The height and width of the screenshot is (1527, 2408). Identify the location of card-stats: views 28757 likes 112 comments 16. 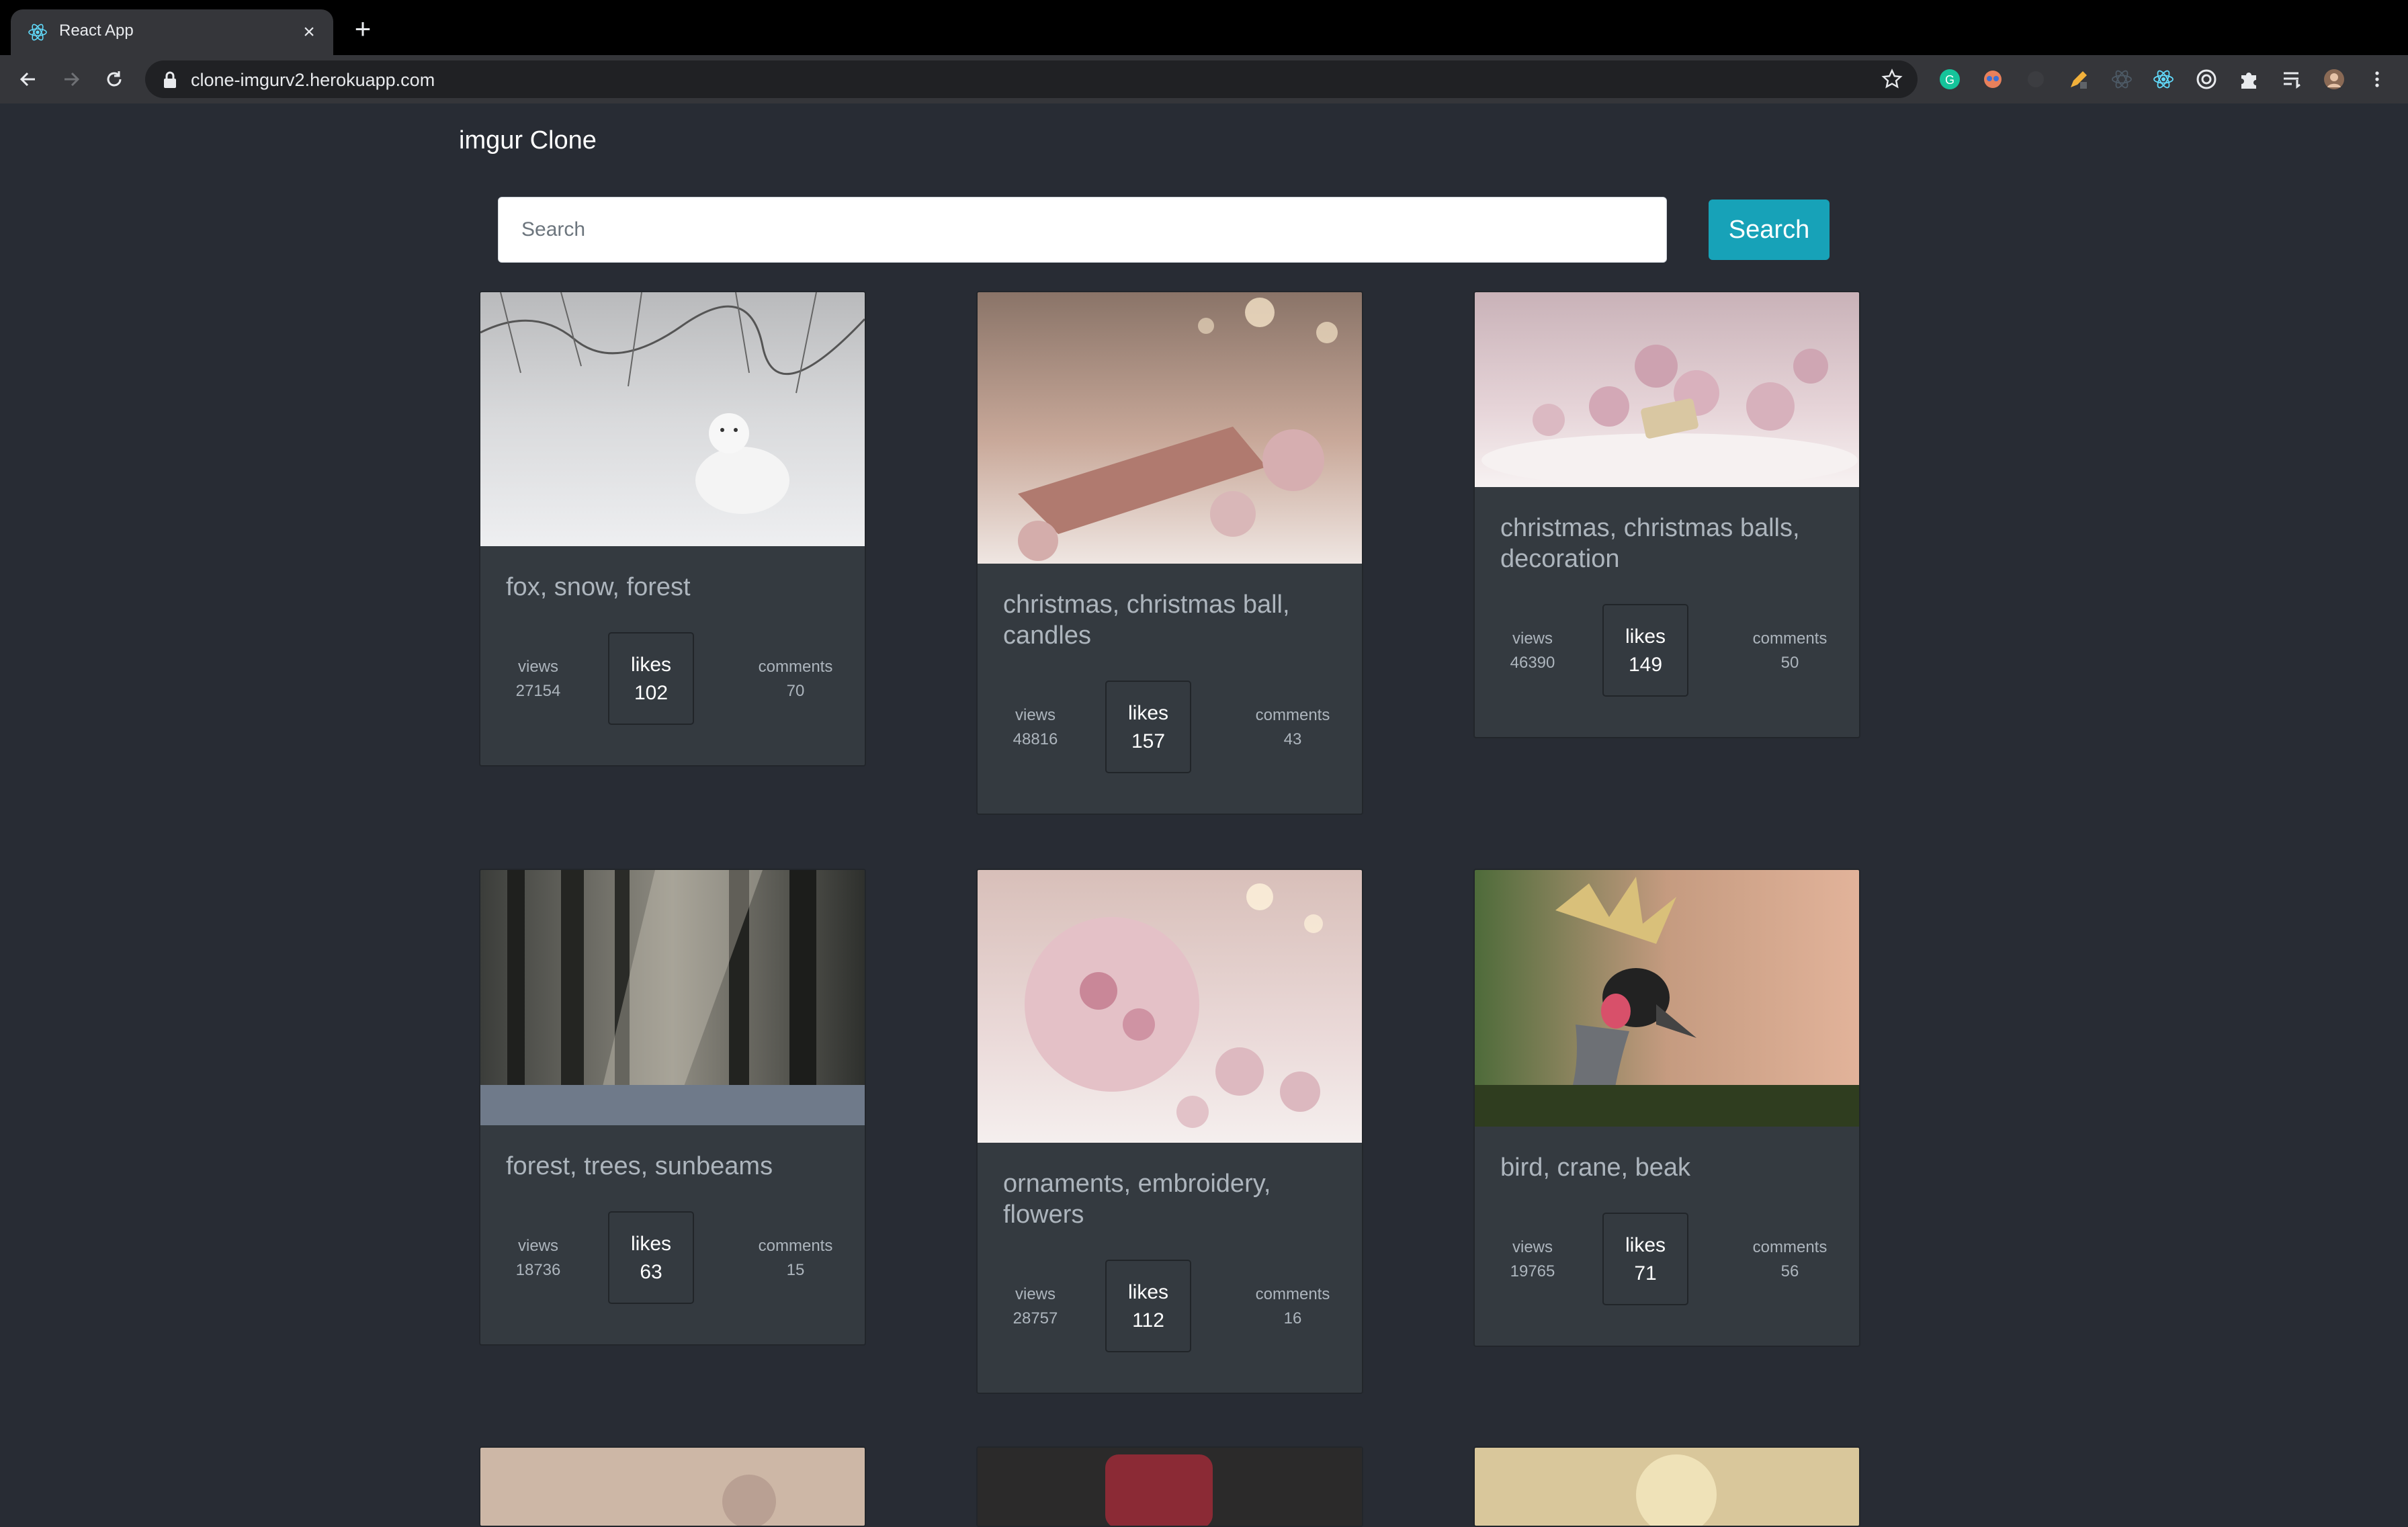
(1170, 1307).